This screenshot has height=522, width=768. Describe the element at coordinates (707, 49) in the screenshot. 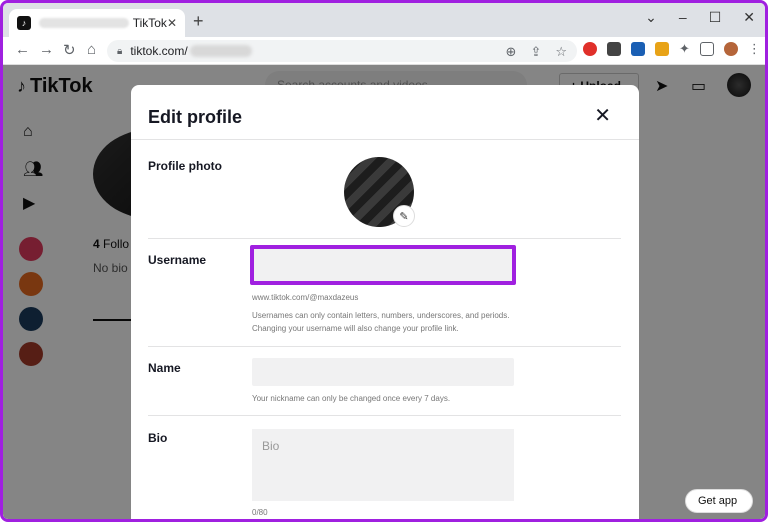

I see `side-panel-icon` at that location.